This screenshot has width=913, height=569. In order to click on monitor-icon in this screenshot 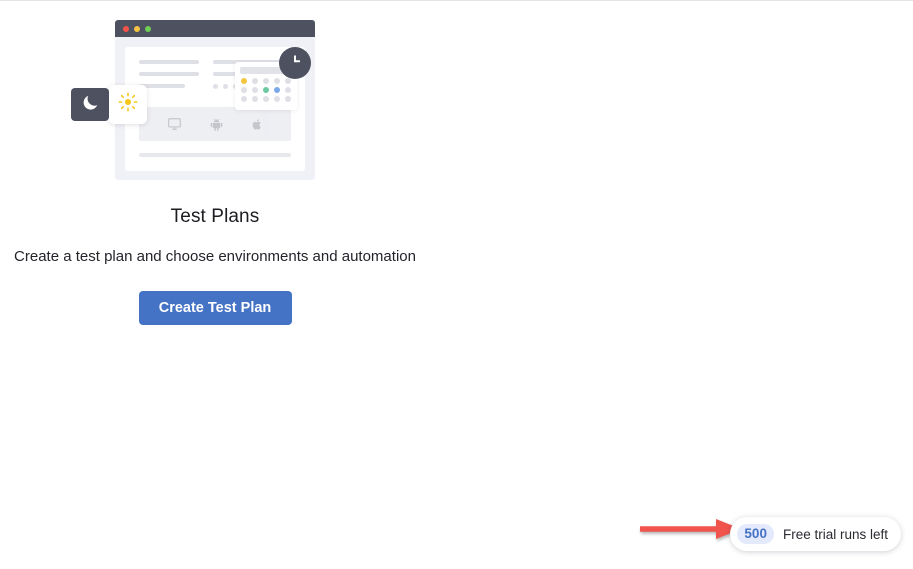, I will do `click(174, 124)`.